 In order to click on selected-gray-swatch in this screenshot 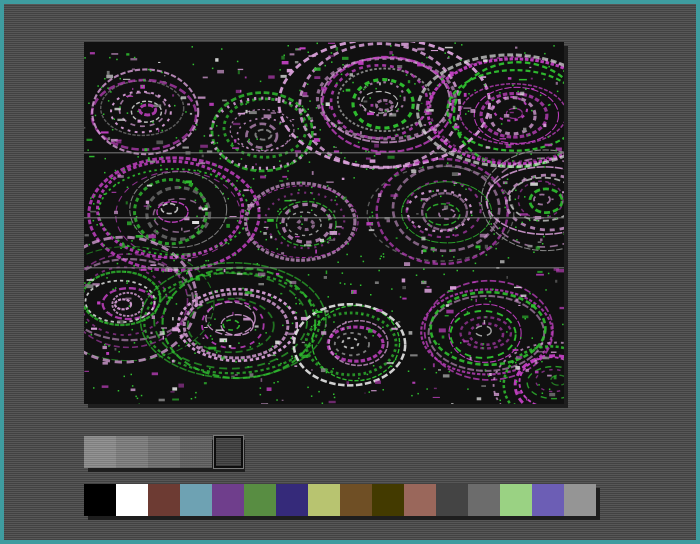, I will do `click(228, 452)`.